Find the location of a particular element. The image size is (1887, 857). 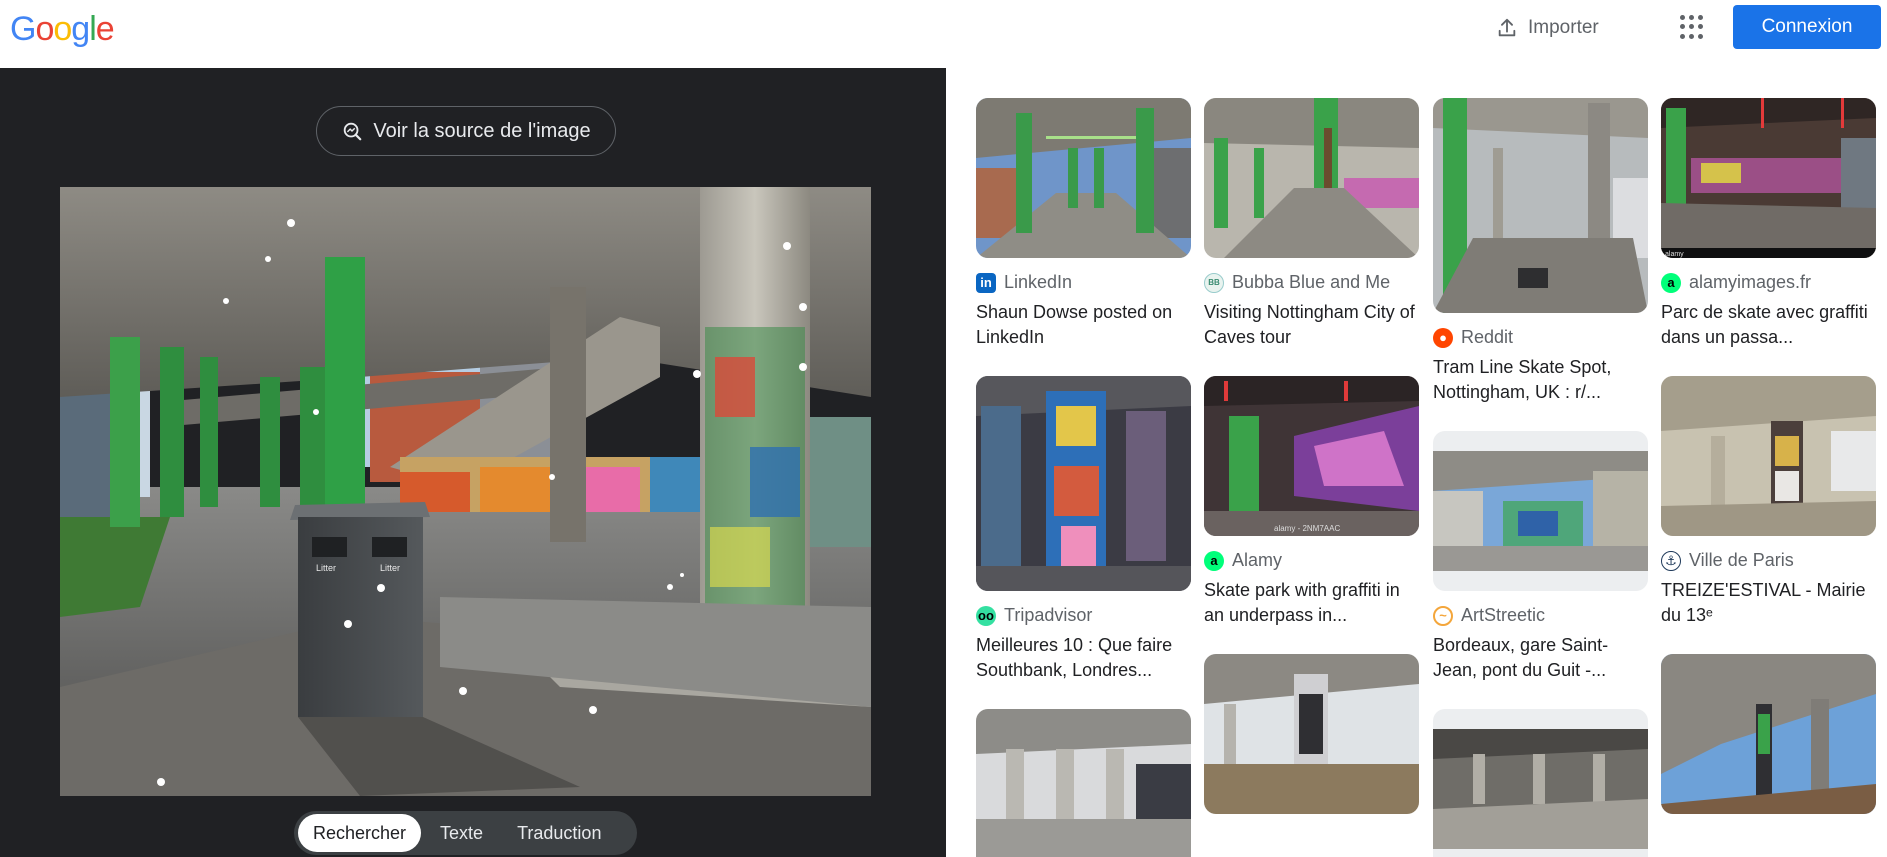

import-label: Importer is located at coordinates (1563, 27).